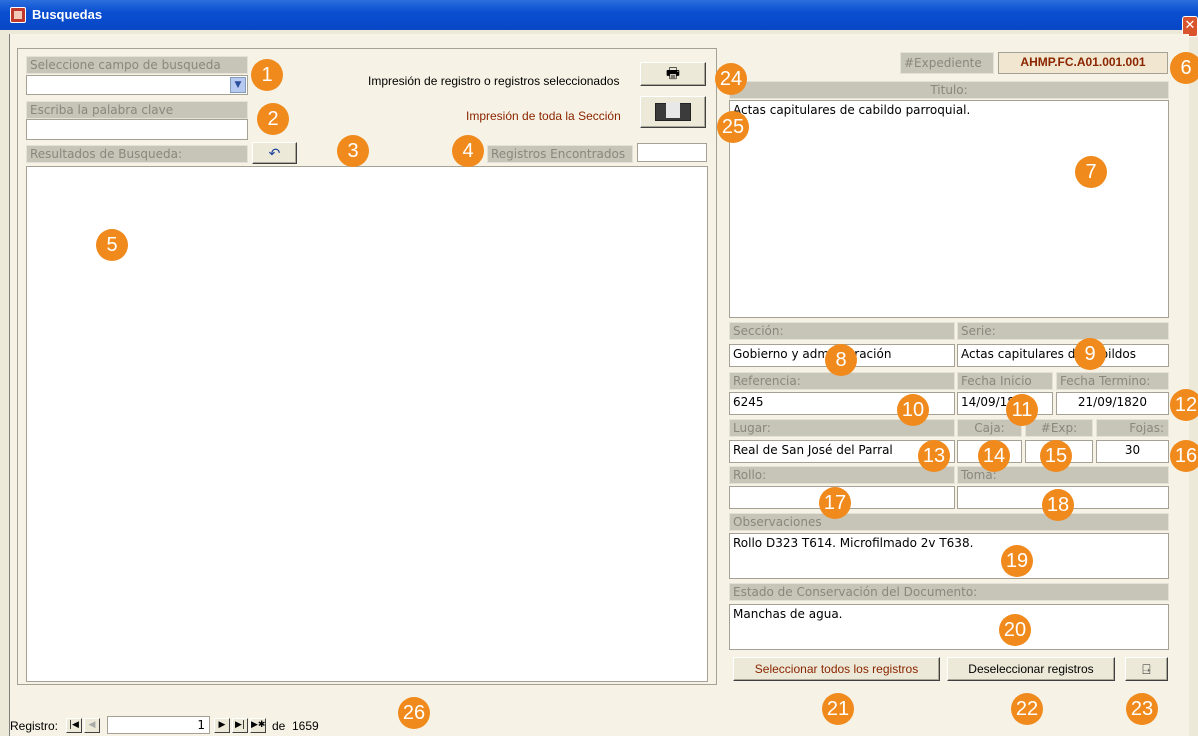  What do you see at coordinates (841, 360) in the screenshot?
I see `callout-badge-8: 8` at bounding box center [841, 360].